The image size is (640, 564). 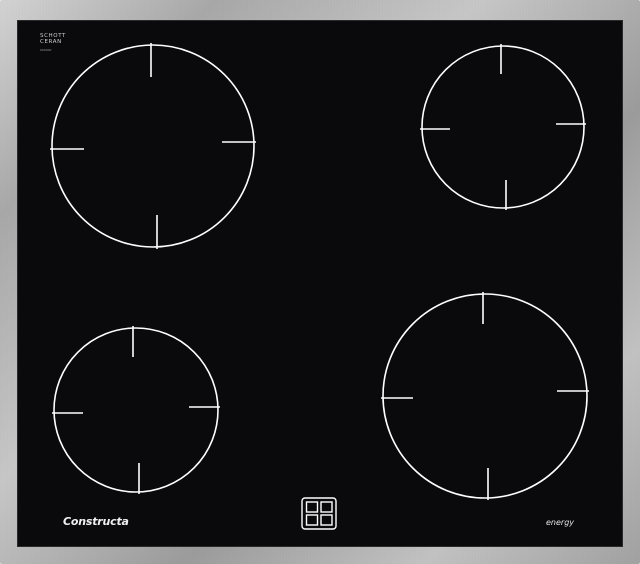 I want to click on burner-rear-right, so click(x=503, y=127).